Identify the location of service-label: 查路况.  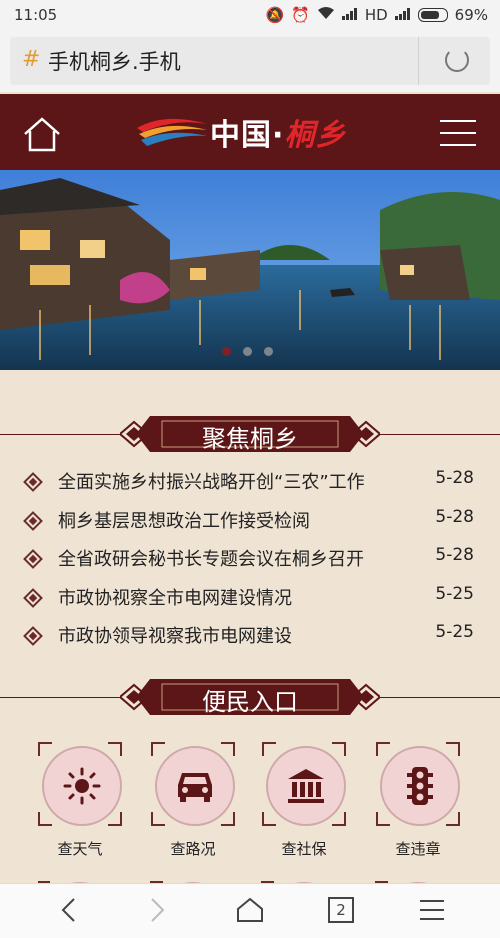
(193, 849).